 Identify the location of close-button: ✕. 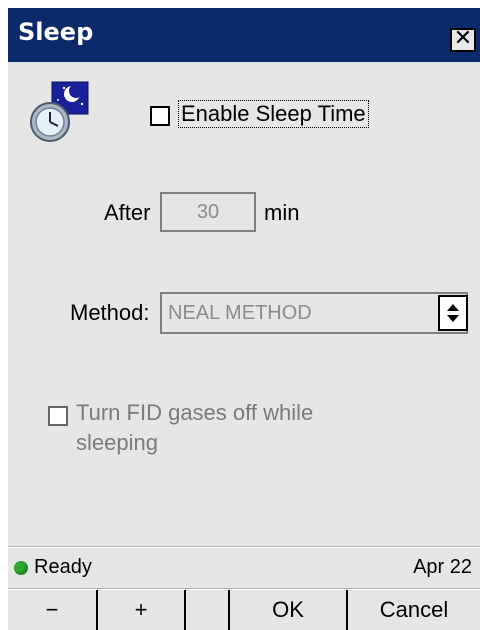
(463, 40).